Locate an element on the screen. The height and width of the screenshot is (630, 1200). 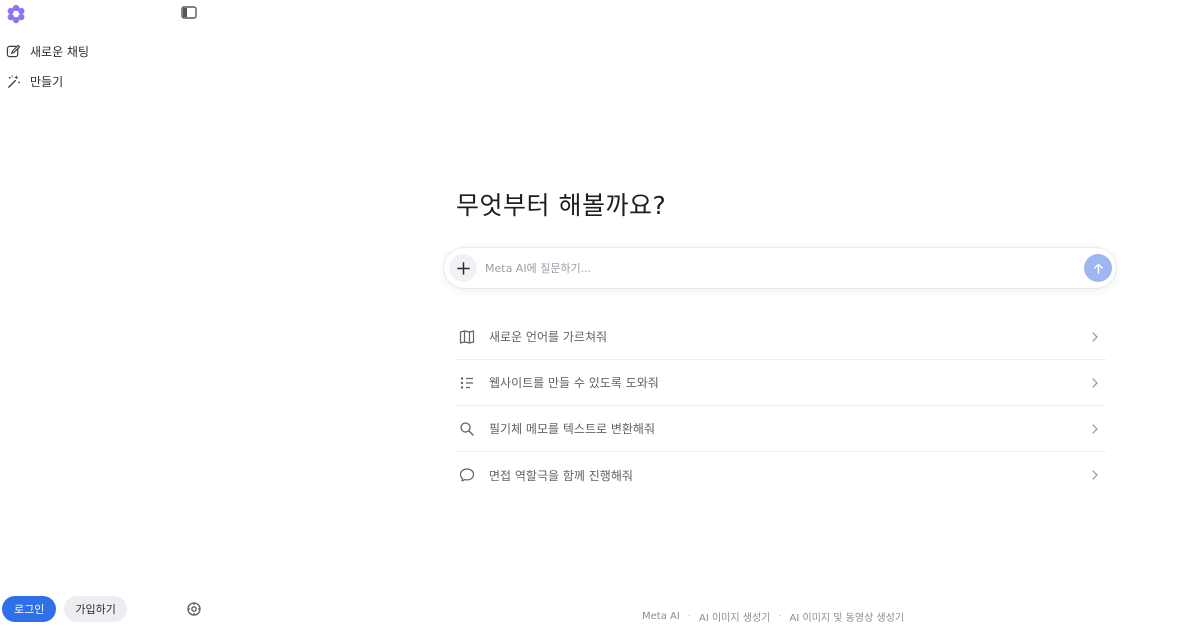
magic-wand-icon is located at coordinates (14, 81).